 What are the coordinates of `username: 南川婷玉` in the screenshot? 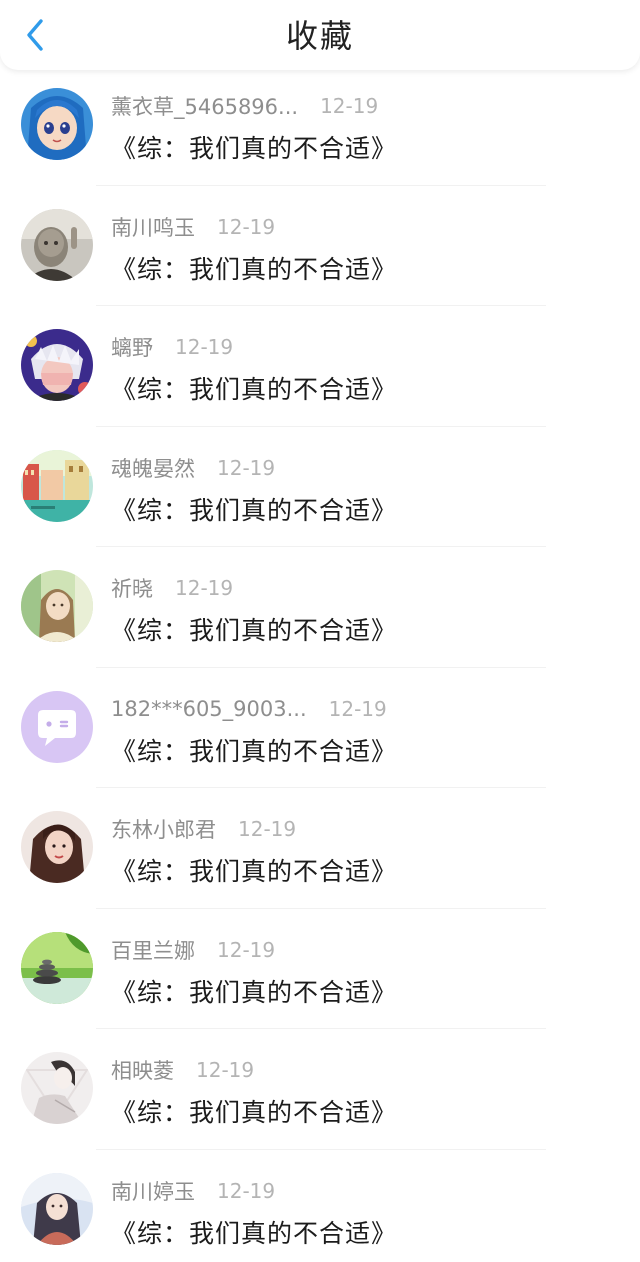 It's located at (153, 1191).